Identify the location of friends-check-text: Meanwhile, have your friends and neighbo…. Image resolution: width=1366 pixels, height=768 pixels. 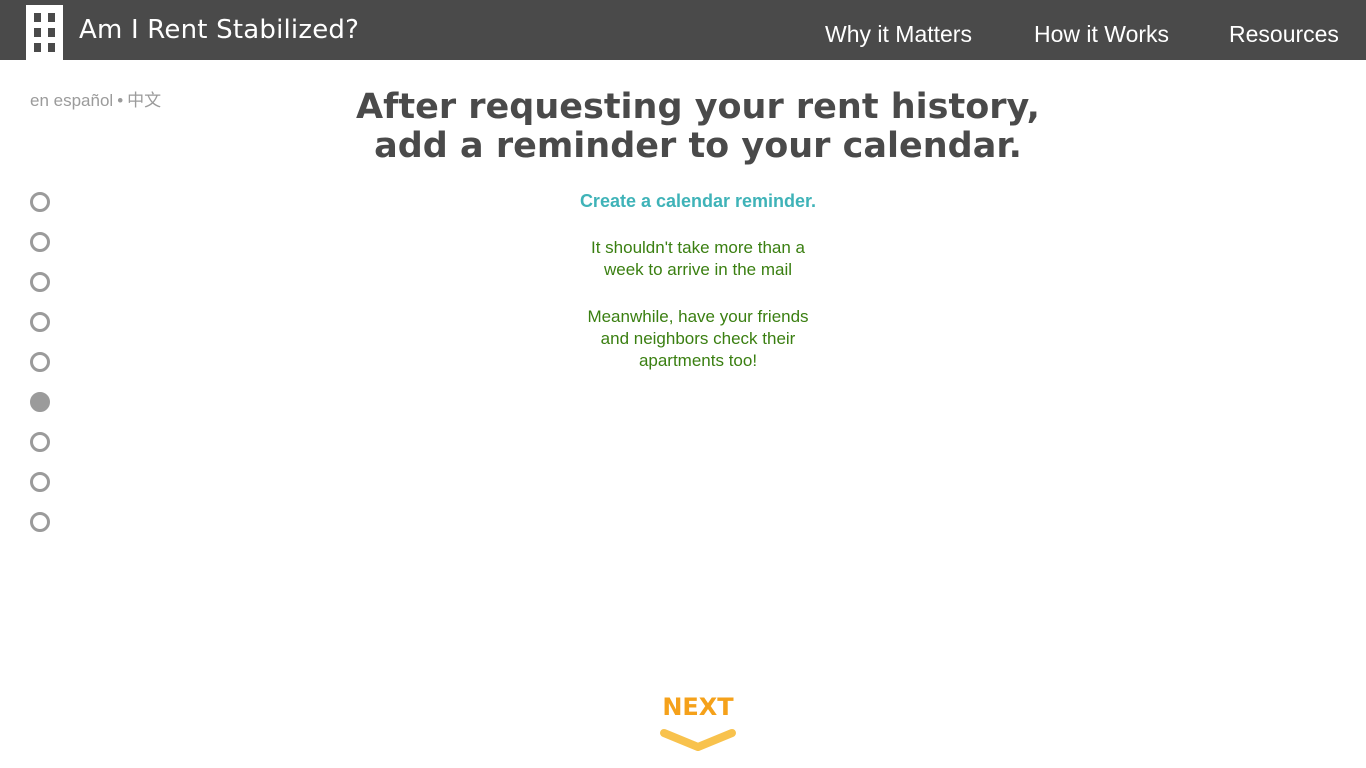
(698, 339).